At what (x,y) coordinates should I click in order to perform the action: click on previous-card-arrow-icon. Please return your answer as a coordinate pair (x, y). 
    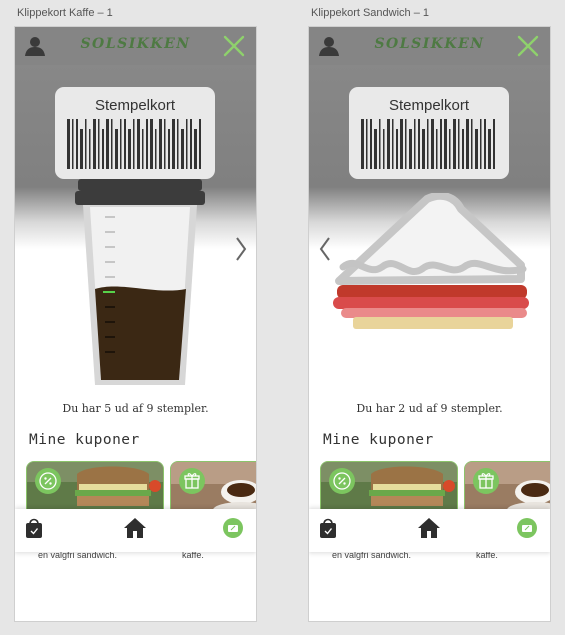
    Looking at the image, I should click on (325, 249).